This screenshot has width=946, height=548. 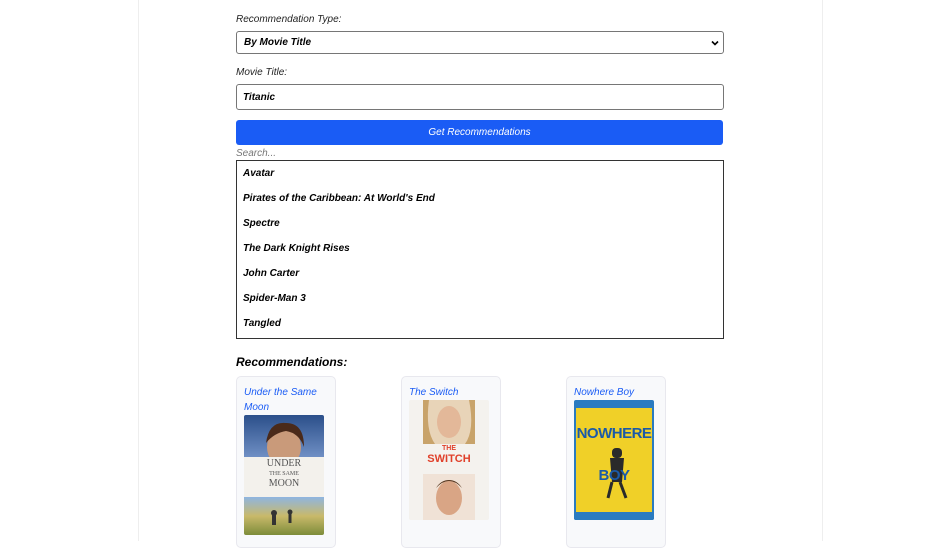 What do you see at coordinates (715, 43) in the screenshot?
I see `chevron-down-icon` at bounding box center [715, 43].